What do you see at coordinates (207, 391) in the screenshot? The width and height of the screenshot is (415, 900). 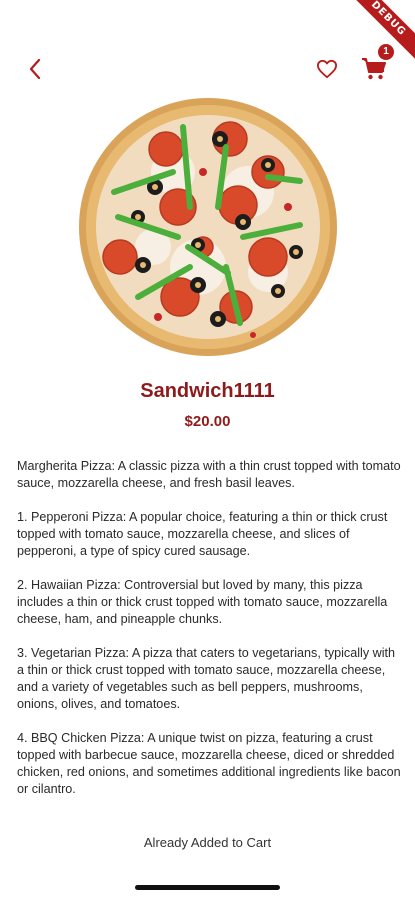 I see `product-title: Sandwich1111` at bounding box center [207, 391].